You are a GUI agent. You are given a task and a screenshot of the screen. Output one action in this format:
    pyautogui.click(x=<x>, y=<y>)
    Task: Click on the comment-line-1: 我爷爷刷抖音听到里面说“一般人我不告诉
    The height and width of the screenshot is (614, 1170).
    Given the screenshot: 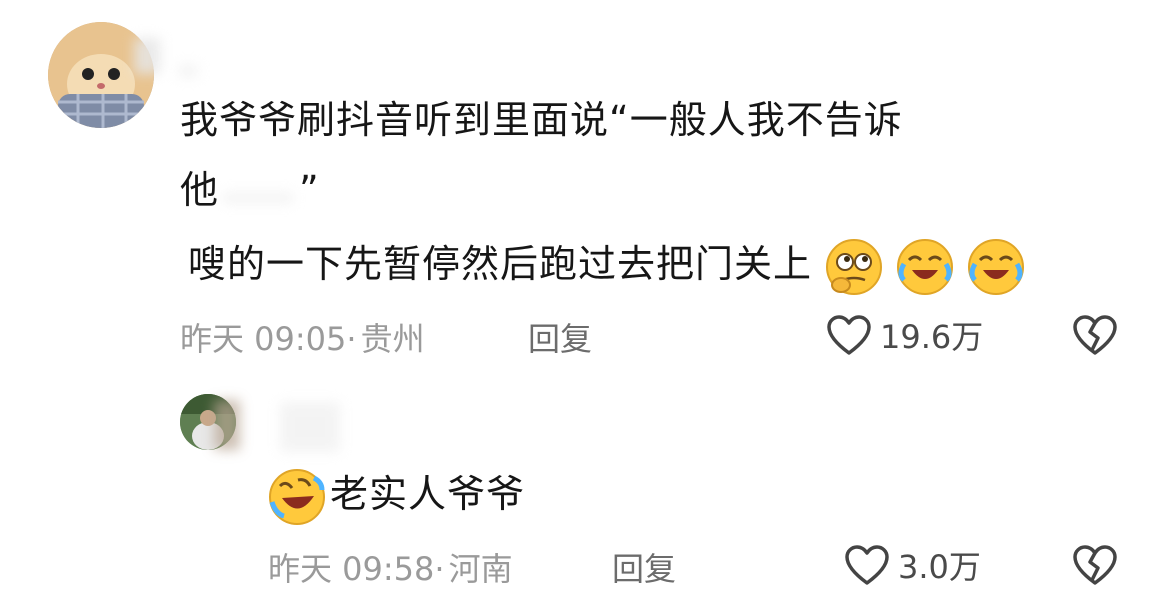 What is the action you would take?
    pyautogui.click(x=541, y=120)
    